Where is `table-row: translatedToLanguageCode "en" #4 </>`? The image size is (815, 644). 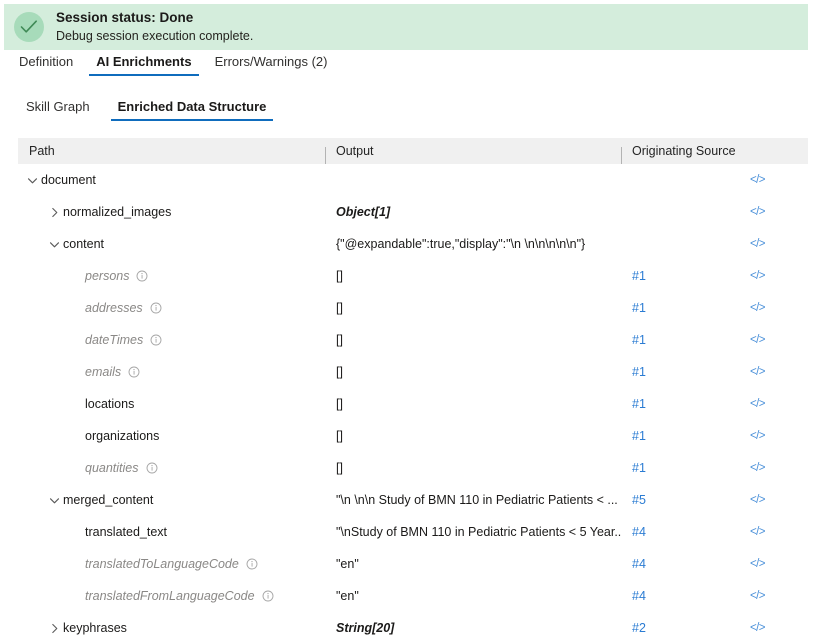
table-row: translatedToLanguageCode "en" #4 </> is located at coordinates (413, 564).